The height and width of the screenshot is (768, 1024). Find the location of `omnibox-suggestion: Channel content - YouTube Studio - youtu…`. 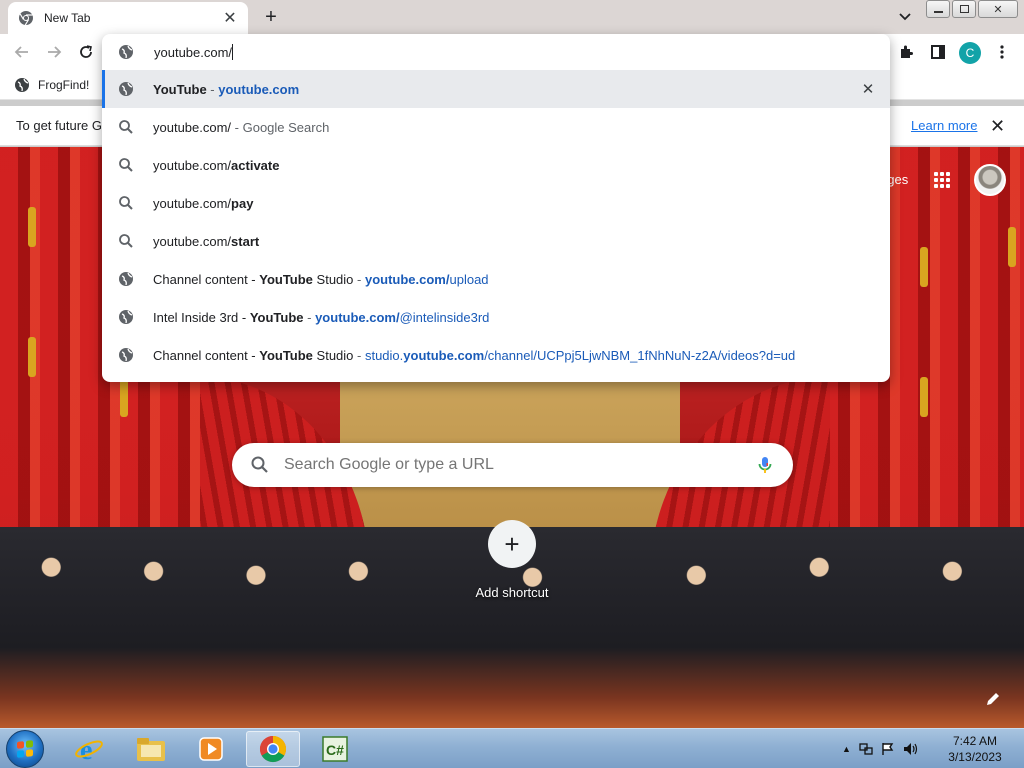

omnibox-suggestion: Channel content - YouTube Studio - youtu… is located at coordinates (496, 279).